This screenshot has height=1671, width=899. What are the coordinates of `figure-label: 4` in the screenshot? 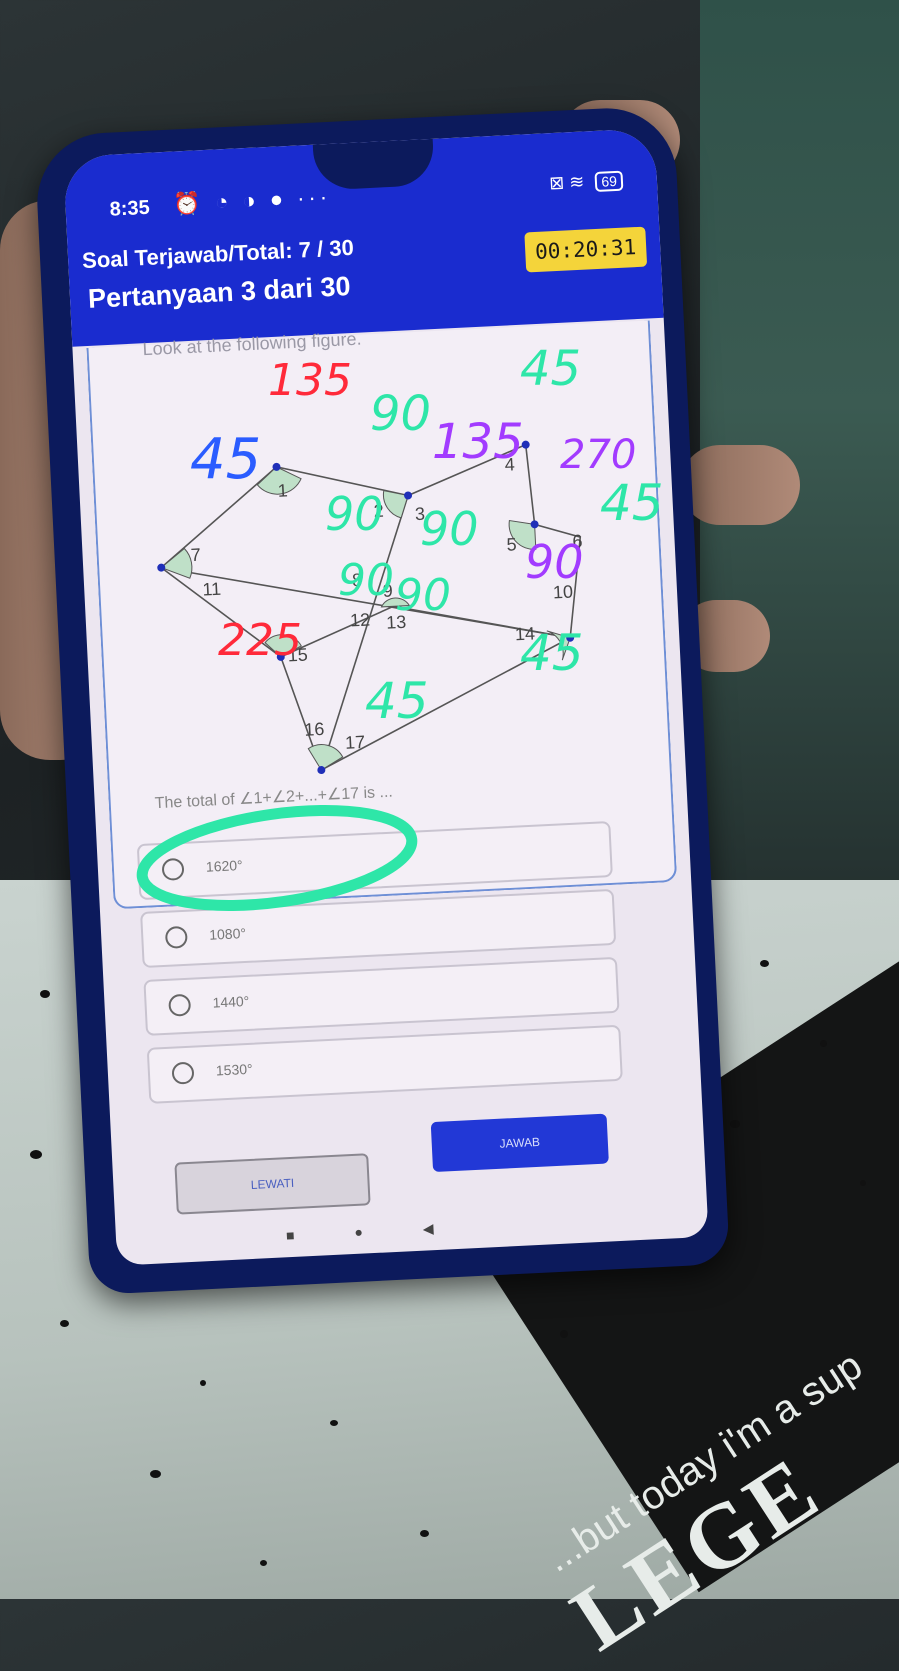 It's located at (509, 464).